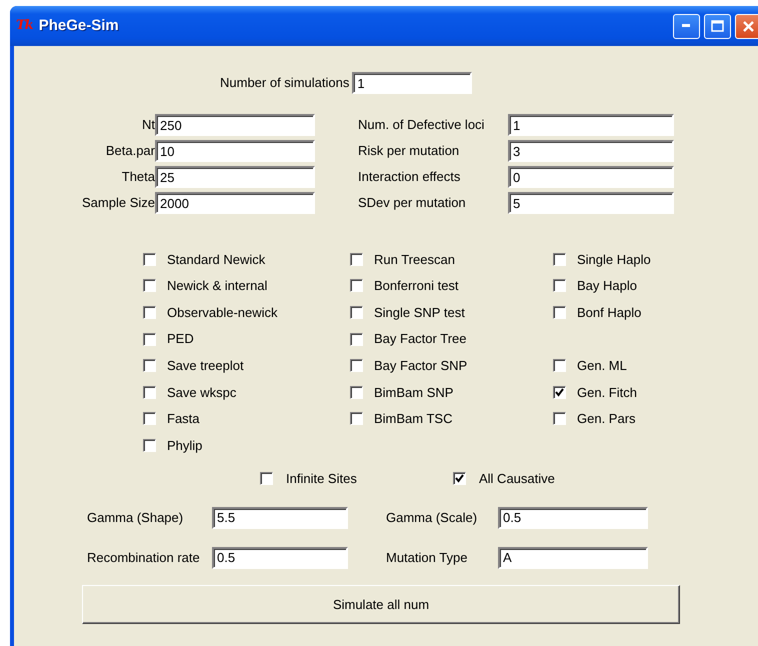  Describe the element at coordinates (591, 203) in the screenshot. I see `input-field: 5` at that location.